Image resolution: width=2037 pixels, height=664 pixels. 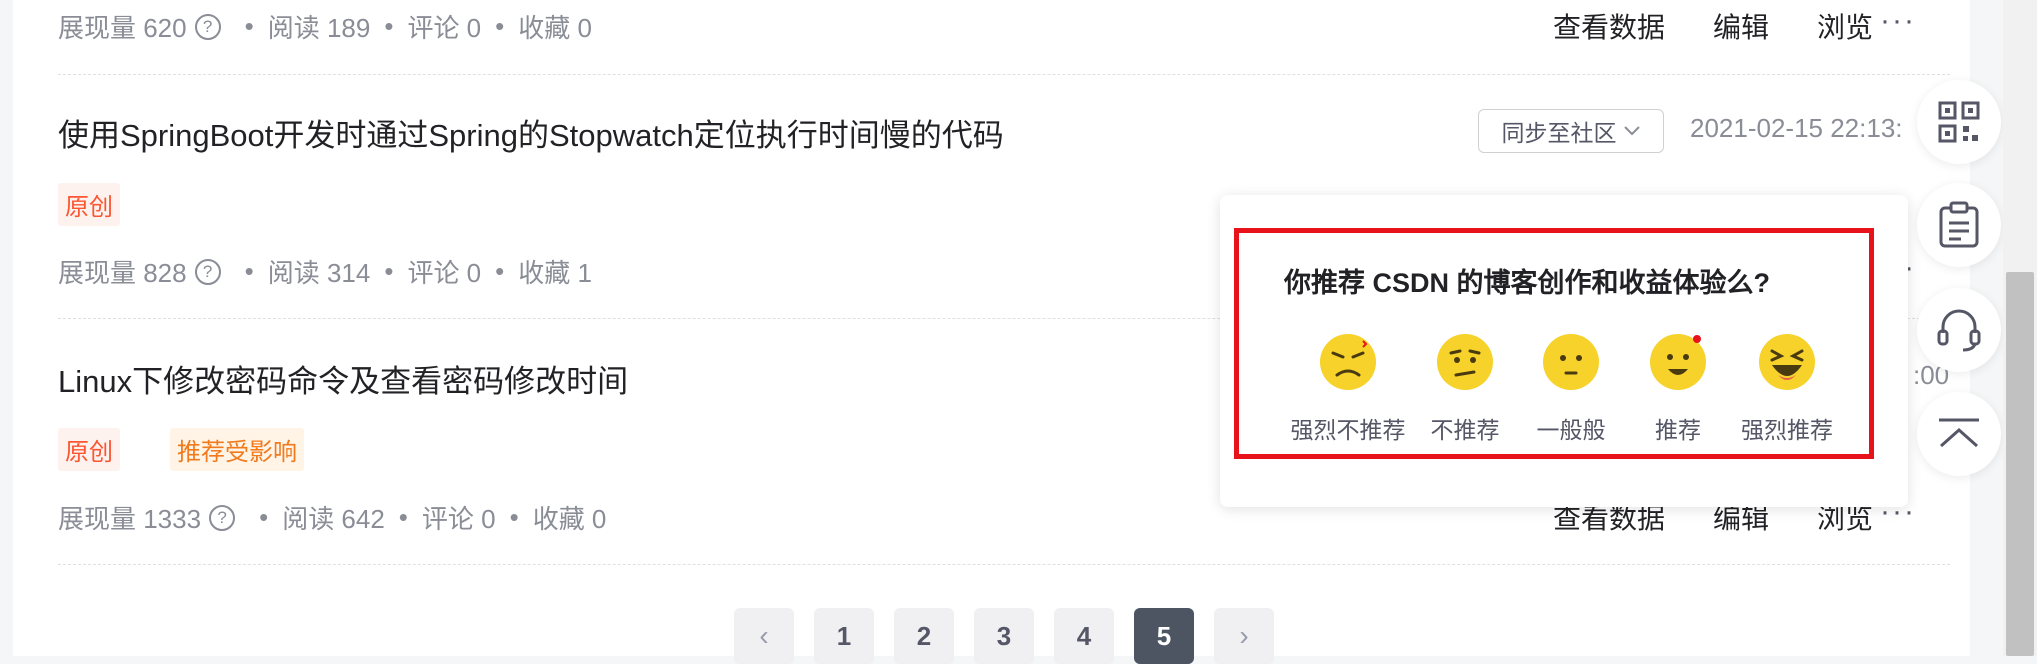 I want to click on laughing-face-icon, so click(x=1787, y=362).